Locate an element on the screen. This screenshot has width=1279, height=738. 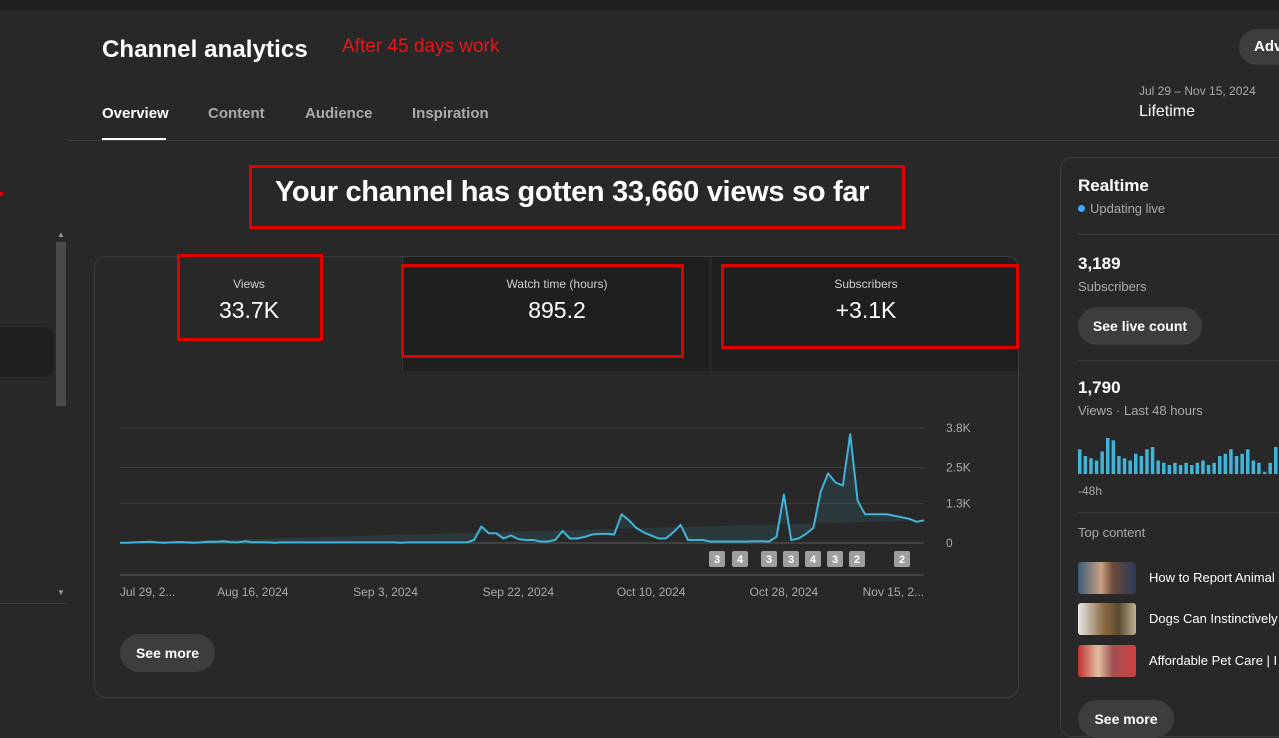
x-tick-label: Oct 28, 2024 is located at coordinates (783, 592).